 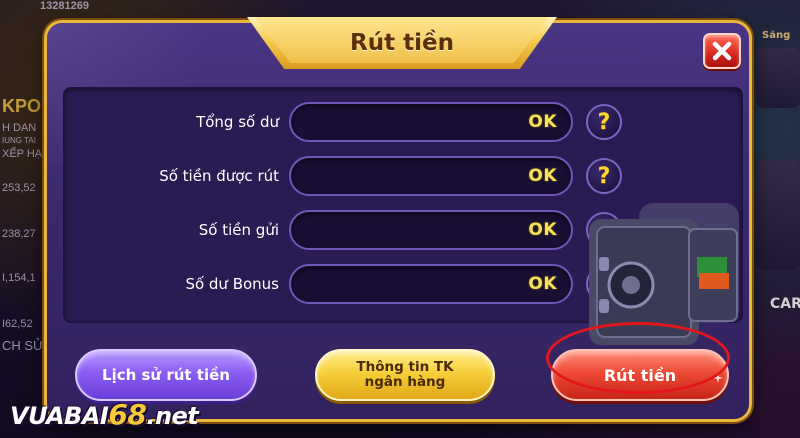 What do you see at coordinates (431, 284) in the screenshot?
I see `bonus-field: OK` at bounding box center [431, 284].